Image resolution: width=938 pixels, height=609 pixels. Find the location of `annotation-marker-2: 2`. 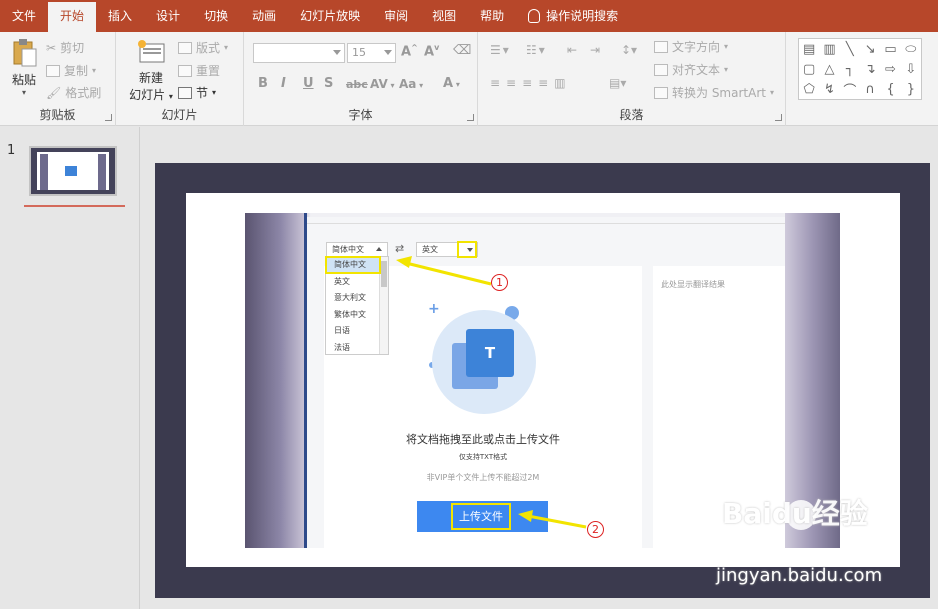

annotation-marker-2: 2 is located at coordinates (595, 529).